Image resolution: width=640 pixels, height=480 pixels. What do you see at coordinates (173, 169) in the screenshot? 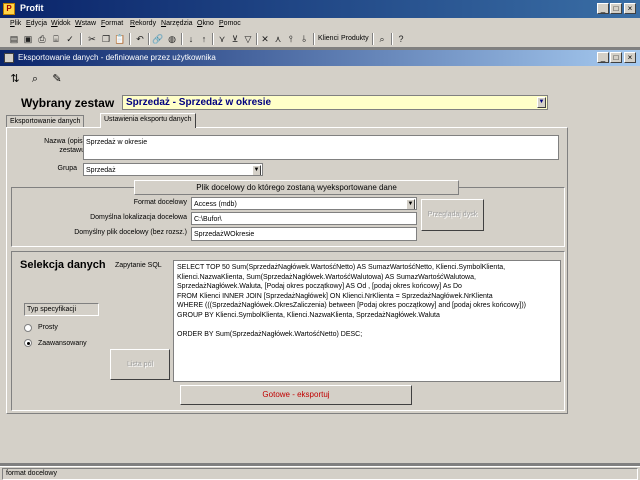
I see `group-combo: Sprzedaż ▼` at bounding box center [173, 169].